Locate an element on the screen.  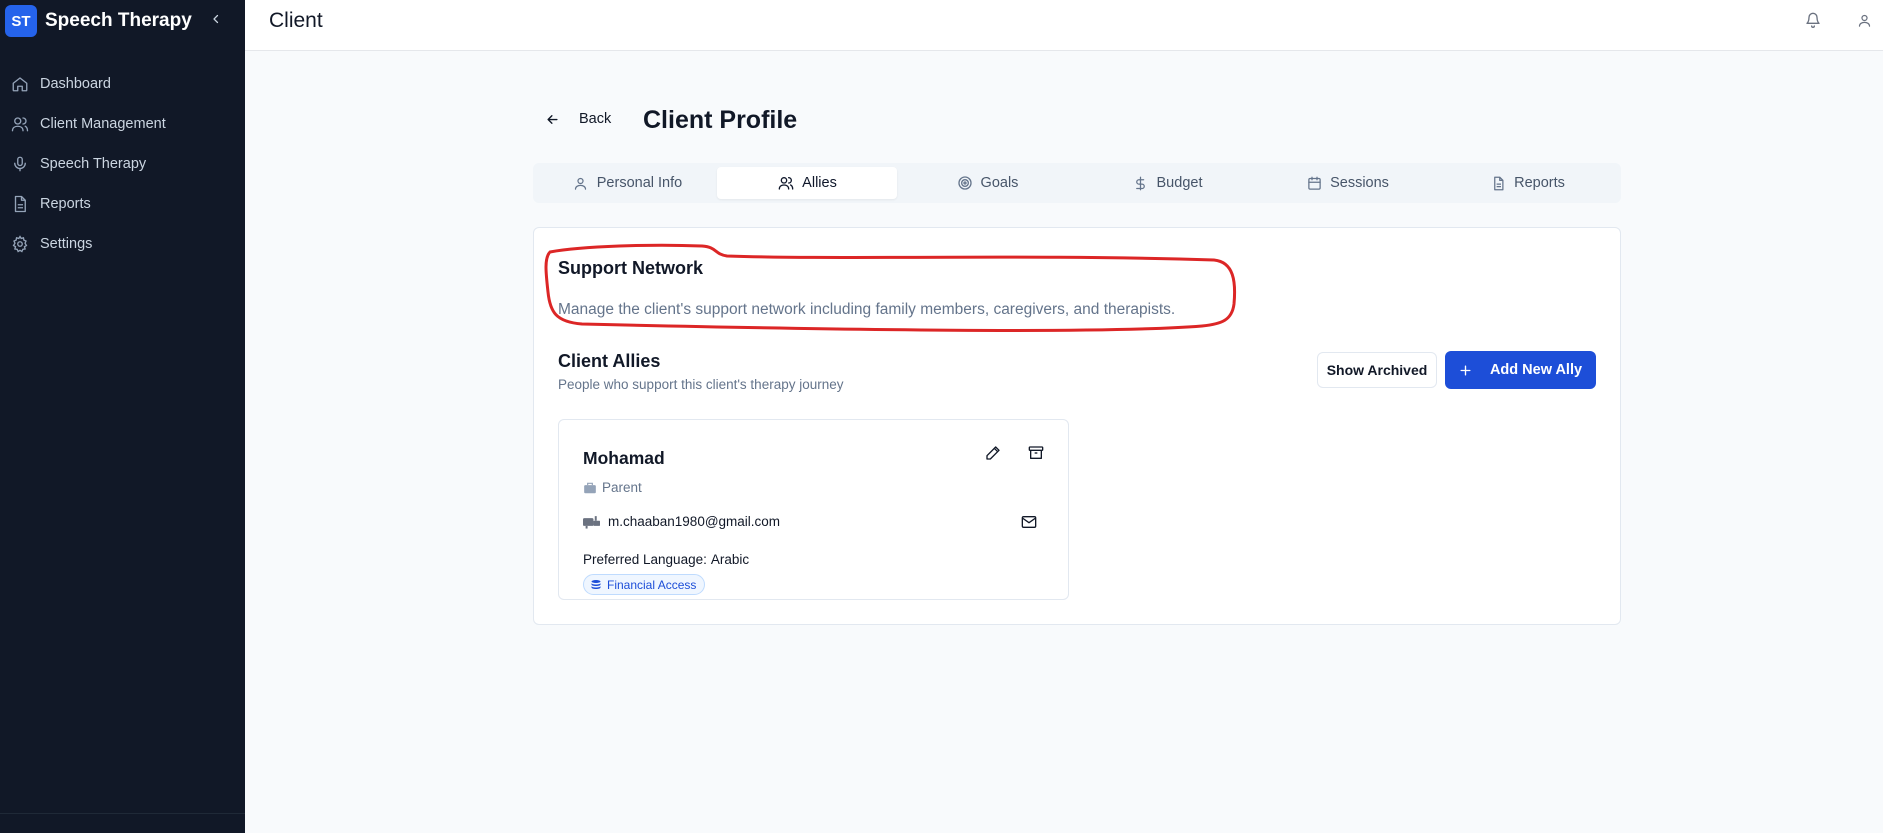
preferred-language-value: Arabic is located at coordinates (730, 559).